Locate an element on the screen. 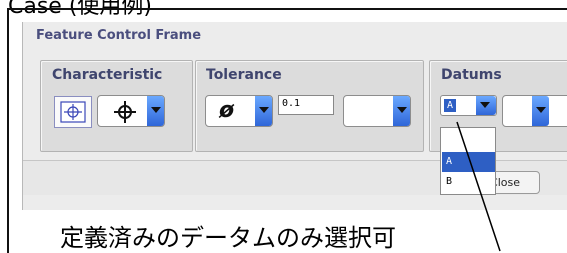 Image resolution: width=567 pixels, height=253 pixels. characteristic-label: Characteristic is located at coordinates (107, 75).